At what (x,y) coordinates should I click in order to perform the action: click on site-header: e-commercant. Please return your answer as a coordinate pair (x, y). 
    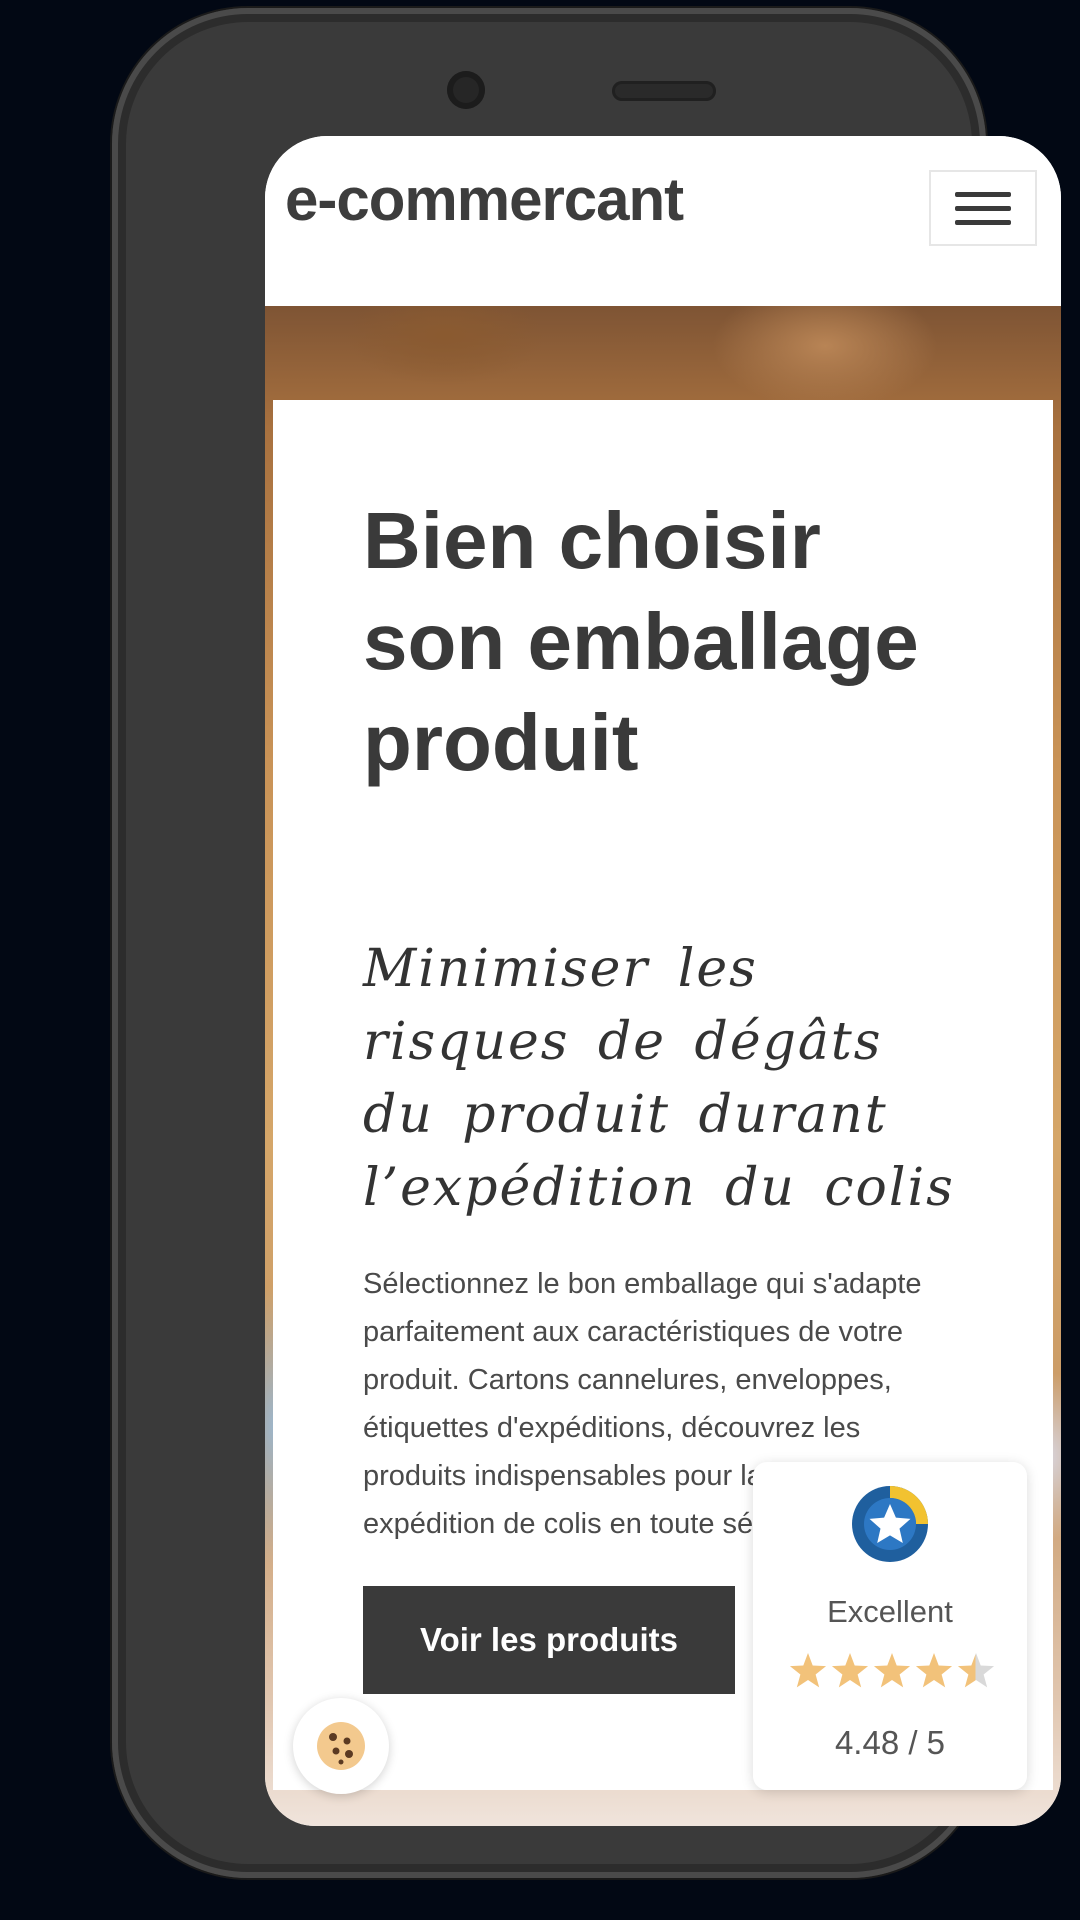
    Looking at the image, I should click on (663, 221).